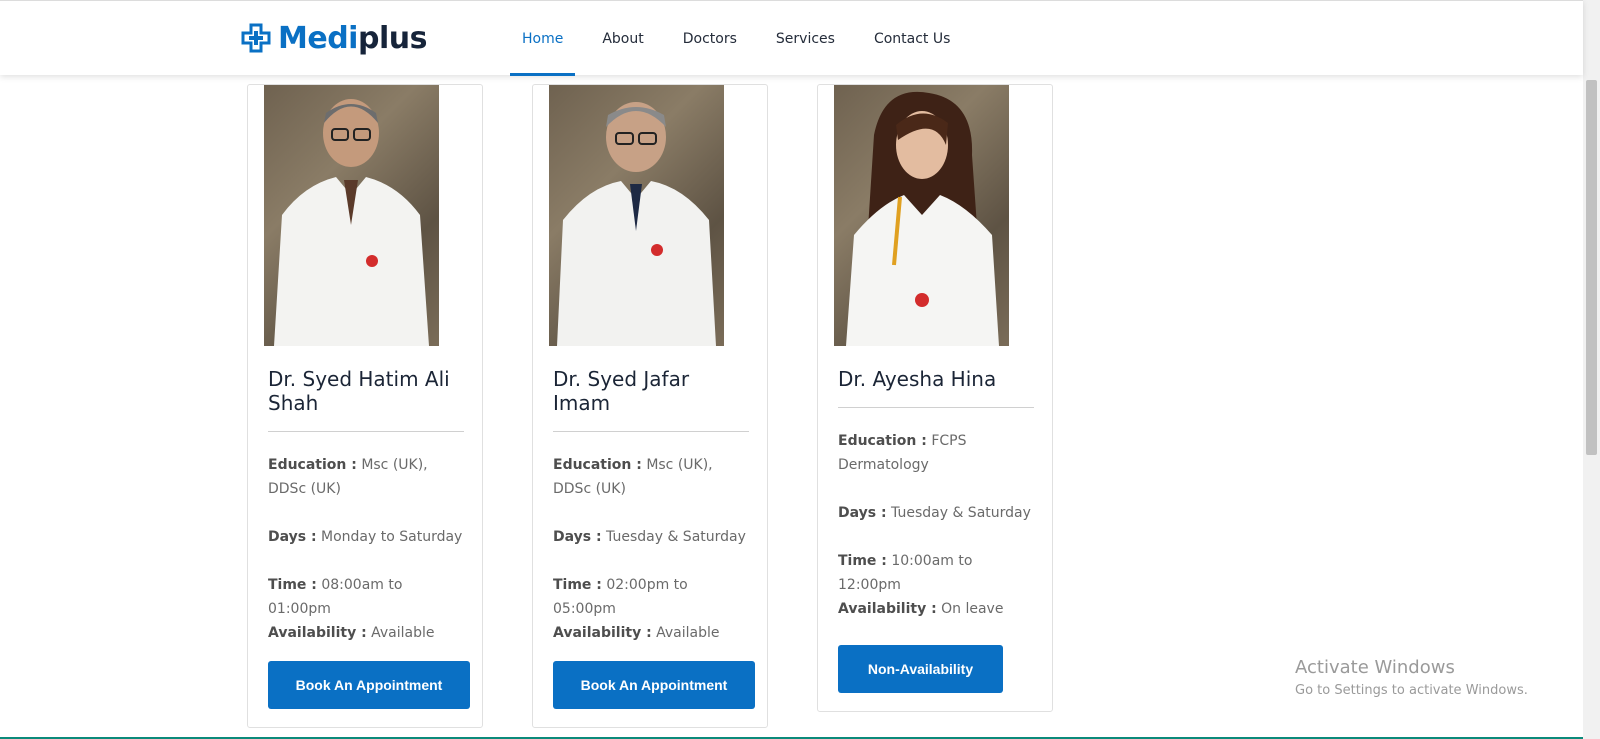  Describe the element at coordinates (1591, 267) in the screenshot. I see `scrollbar-thumb` at that location.